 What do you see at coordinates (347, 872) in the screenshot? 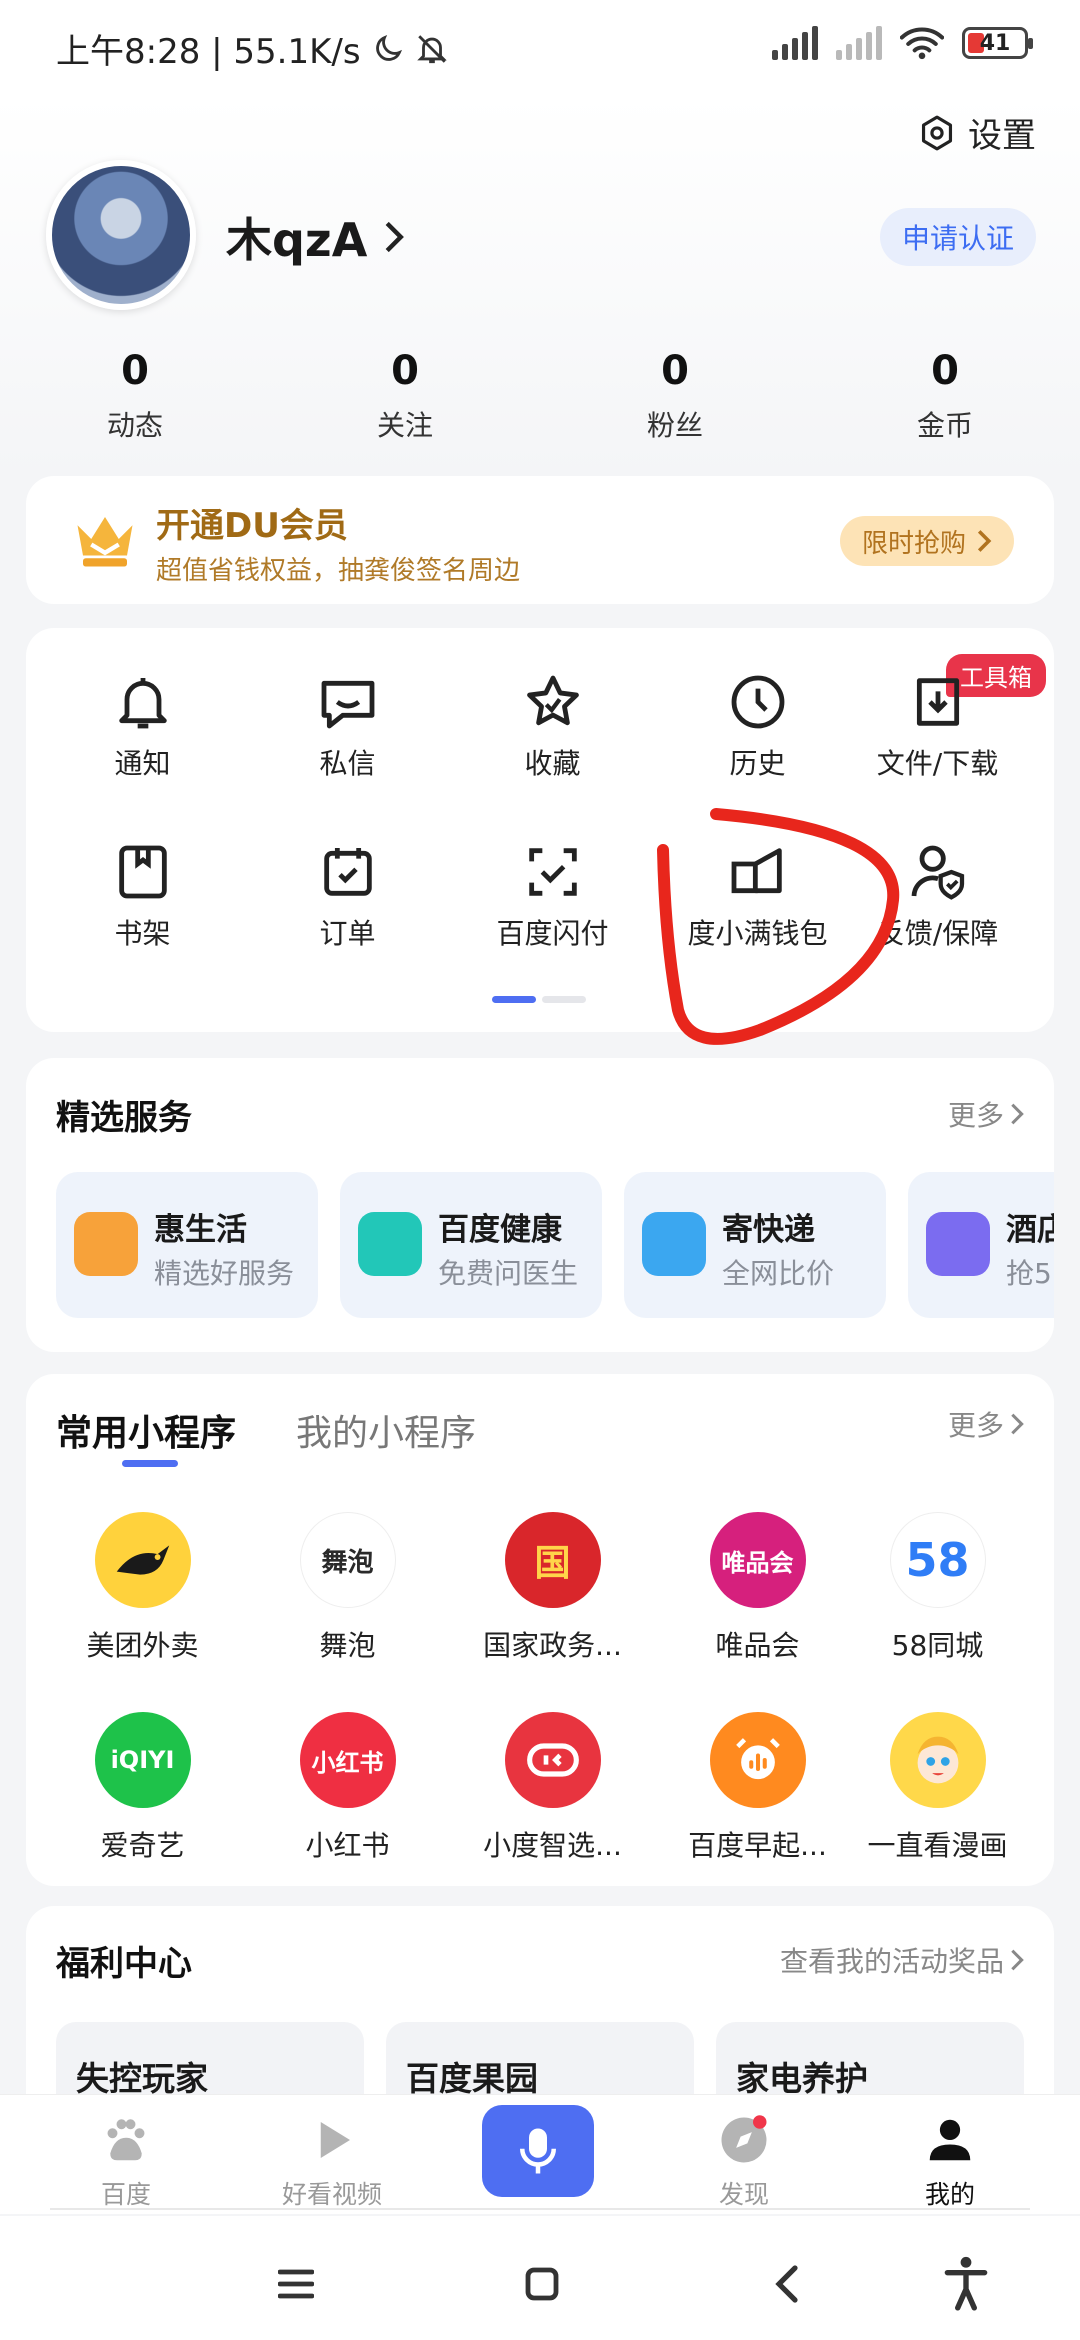
I see `order-icon` at bounding box center [347, 872].